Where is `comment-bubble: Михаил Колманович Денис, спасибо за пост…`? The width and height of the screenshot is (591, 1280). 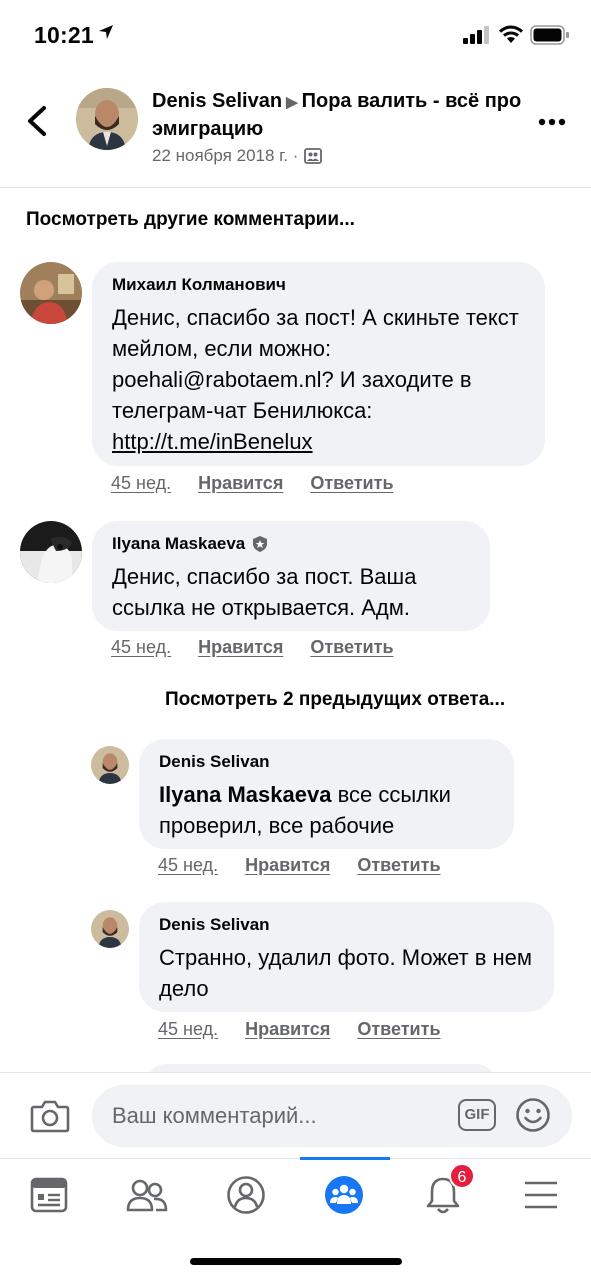
comment-bubble: Михаил Колманович Денис, спасибо за пост… is located at coordinates (318, 364).